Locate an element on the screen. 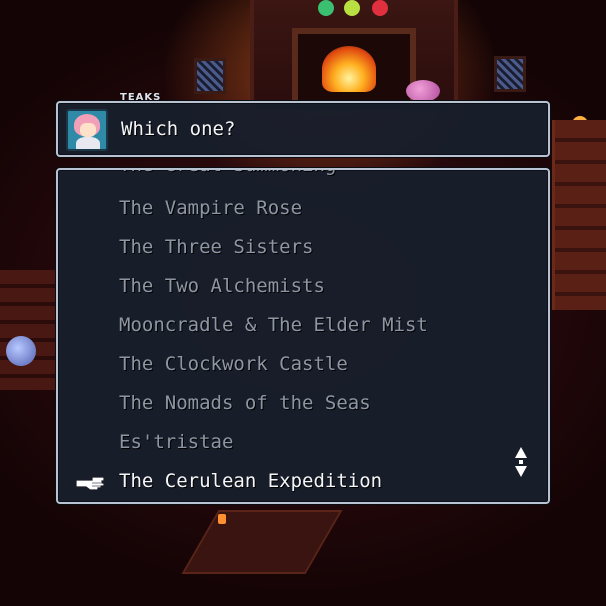 The image size is (606, 606). window-right is located at coordinates (510, 74).